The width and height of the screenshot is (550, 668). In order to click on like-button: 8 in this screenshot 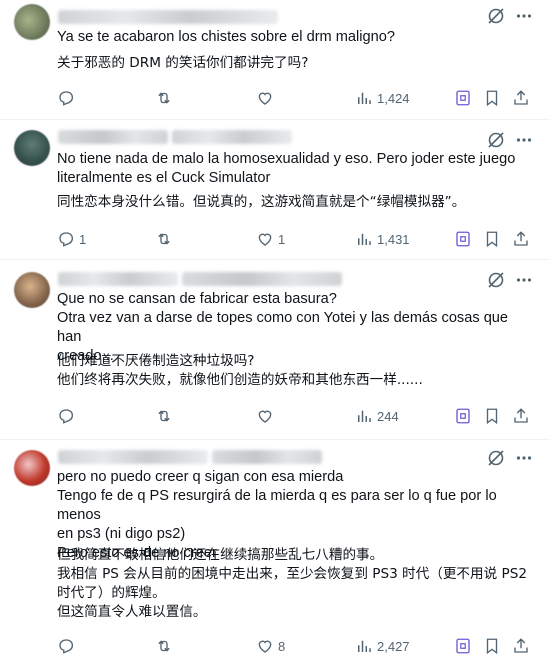, I will do `click(270, 646)`.